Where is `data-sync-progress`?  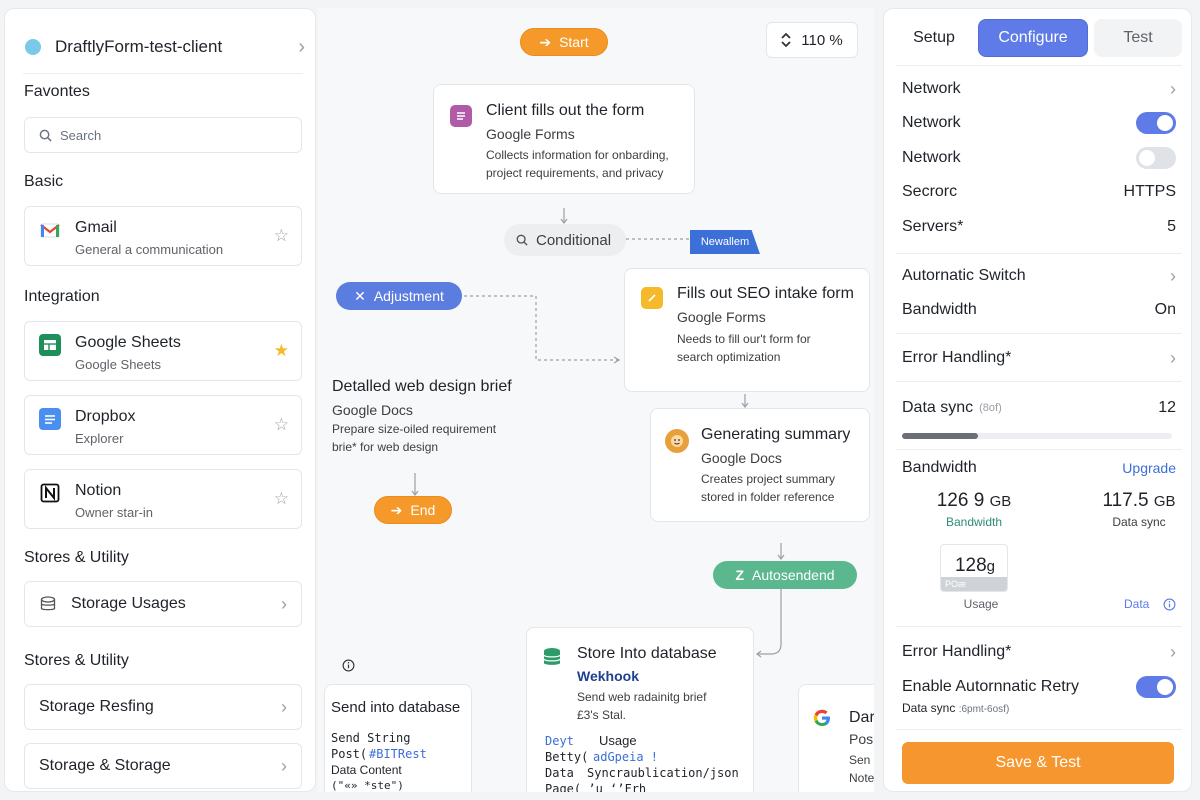 data-sync-progress is located at coordinates (1037, 436).